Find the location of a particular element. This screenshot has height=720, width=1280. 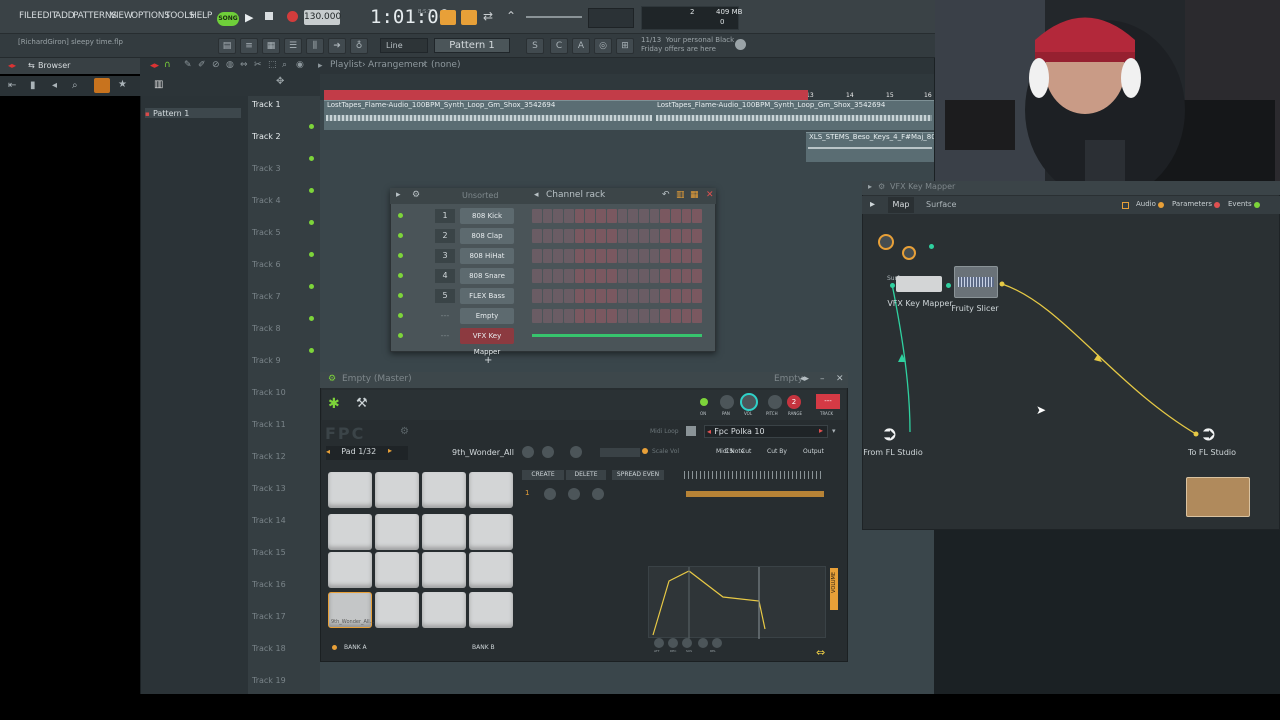

channel-number: 3 is located at coordinates (445, 256).